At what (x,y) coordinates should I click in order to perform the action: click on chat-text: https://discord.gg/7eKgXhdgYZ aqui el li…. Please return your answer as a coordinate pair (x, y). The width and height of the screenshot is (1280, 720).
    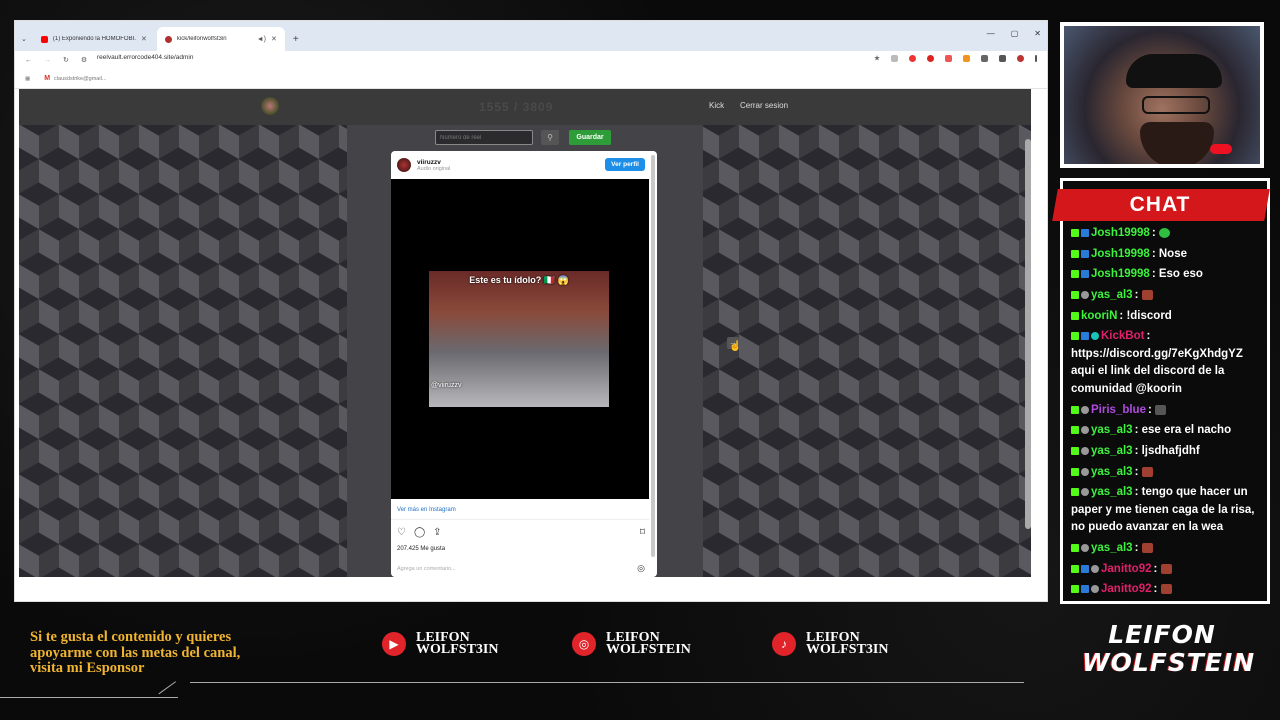
    Looking at the image, I should click on (1157, 371).